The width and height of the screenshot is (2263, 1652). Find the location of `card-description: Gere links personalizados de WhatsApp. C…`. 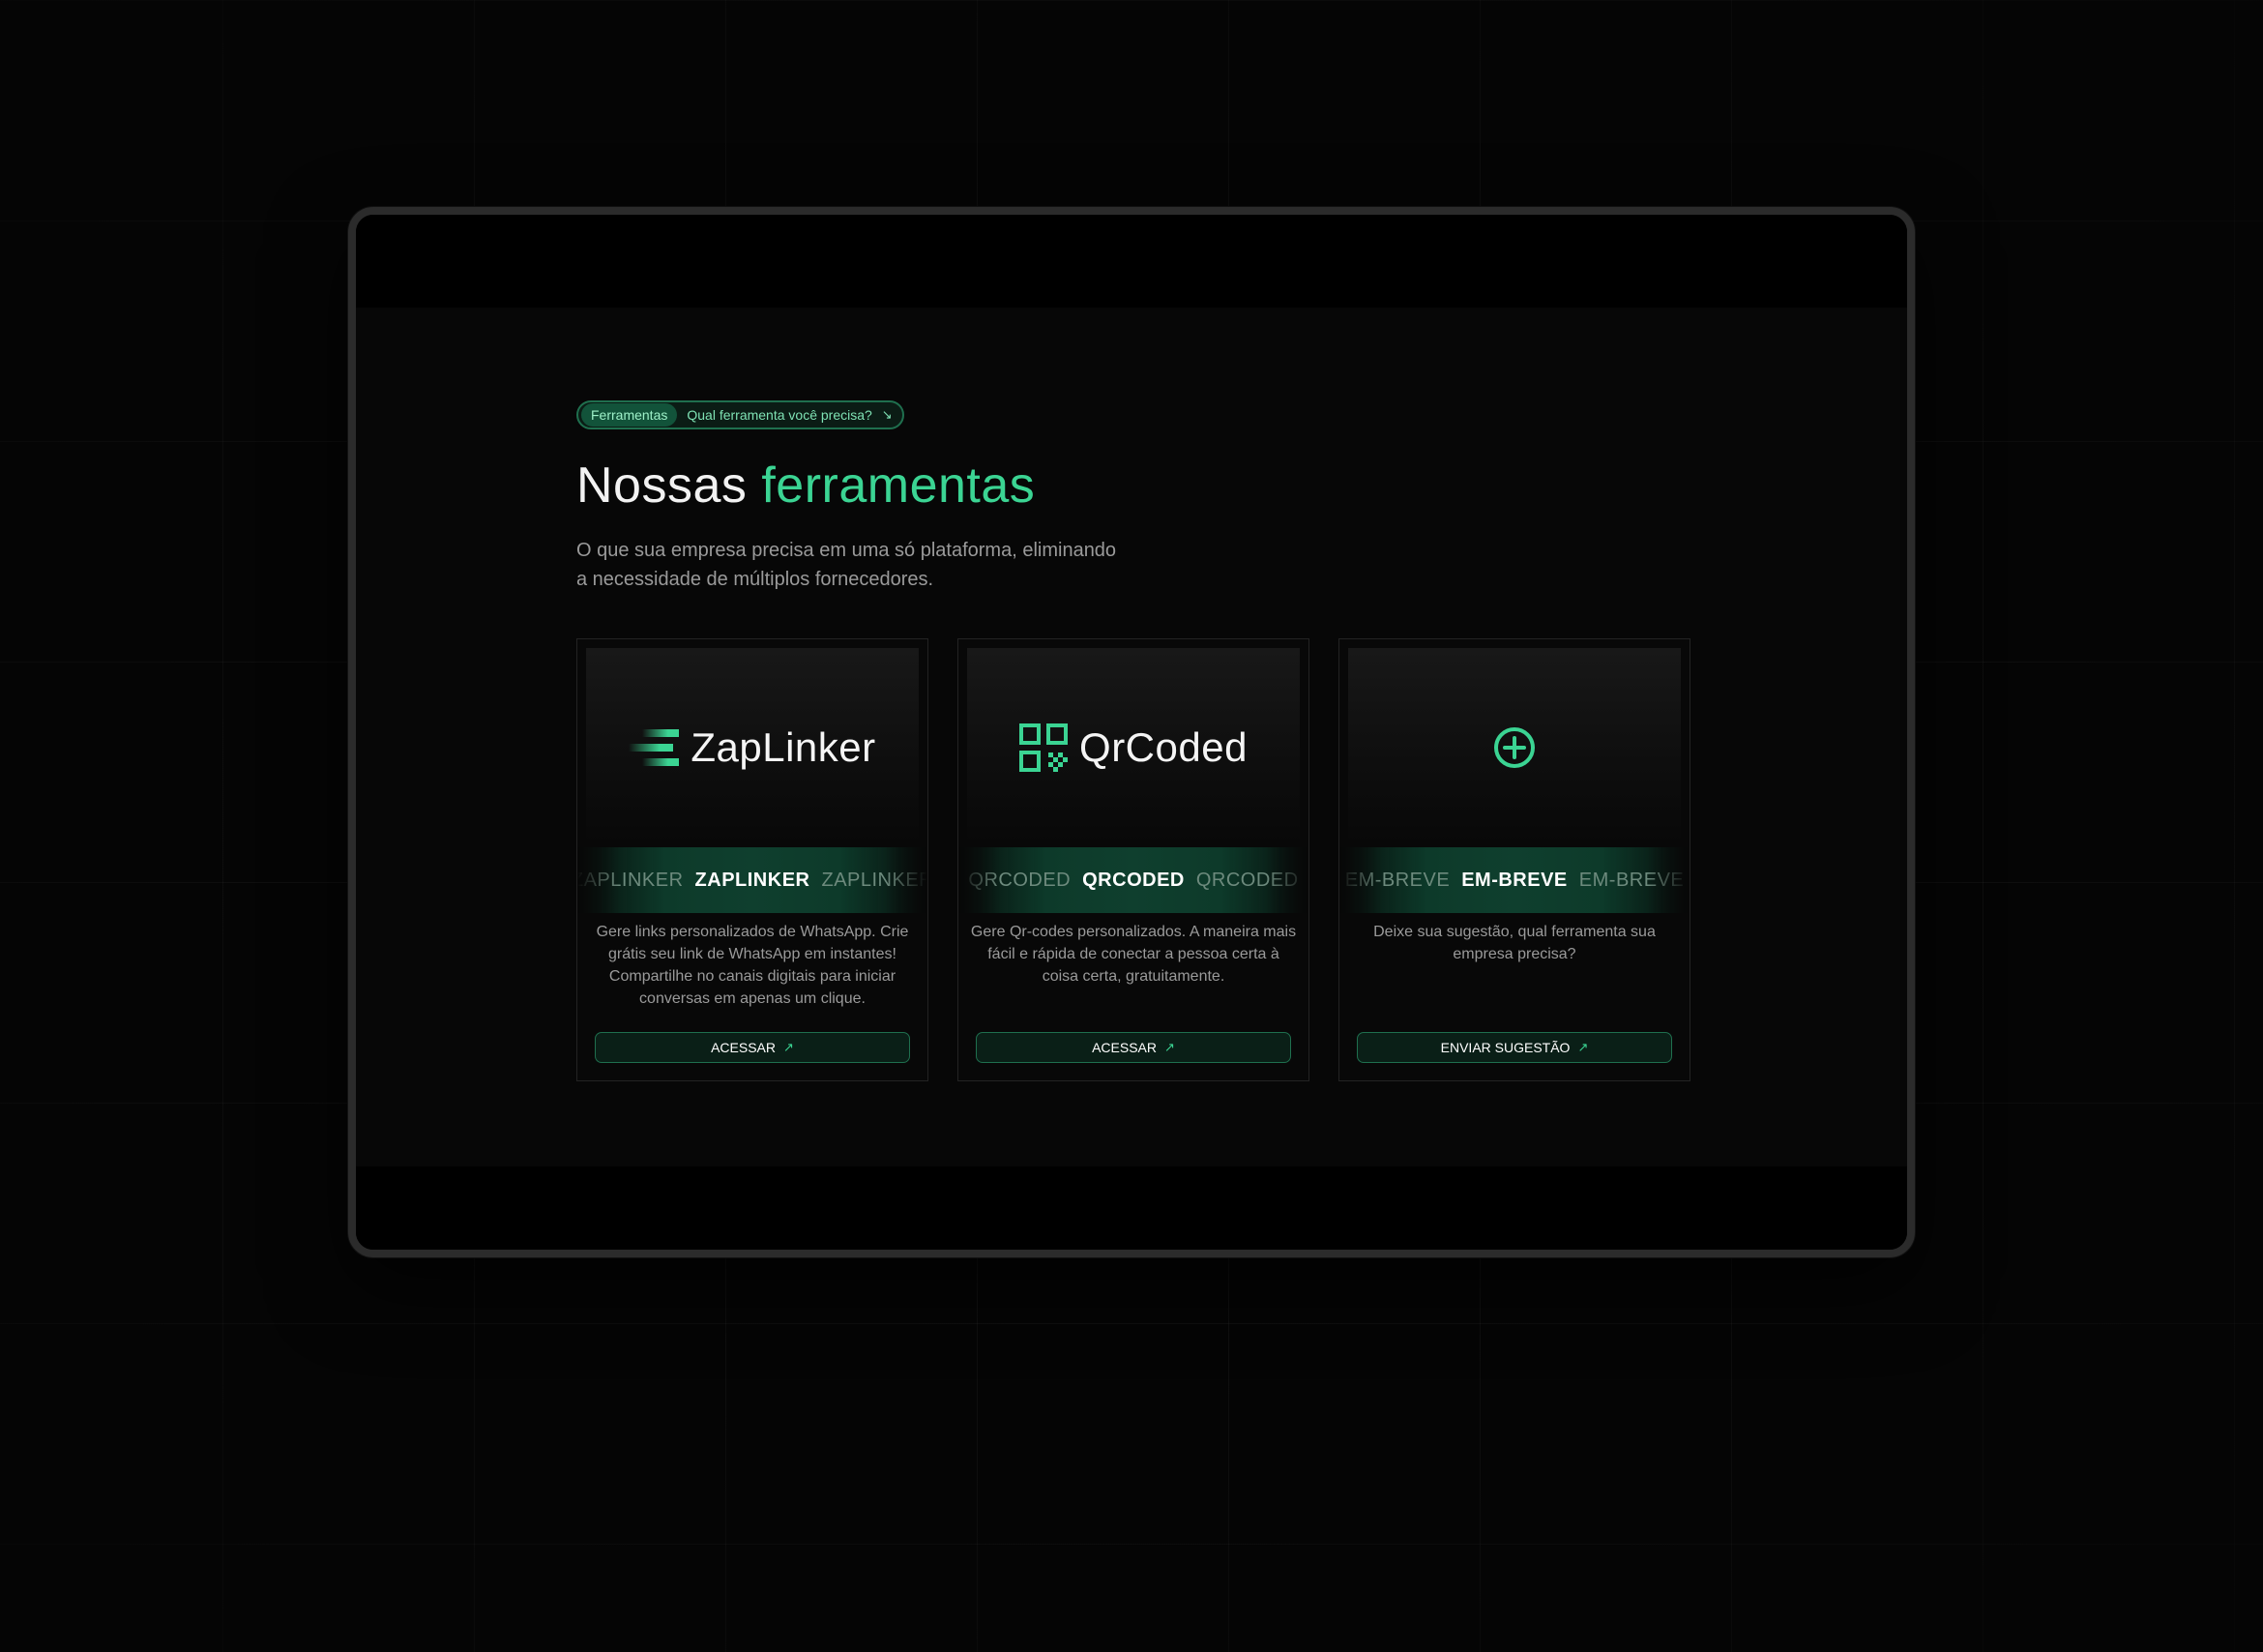

card-description: Gere links personalizados de WhatsApp. C… is located at coordinates (752, 965).